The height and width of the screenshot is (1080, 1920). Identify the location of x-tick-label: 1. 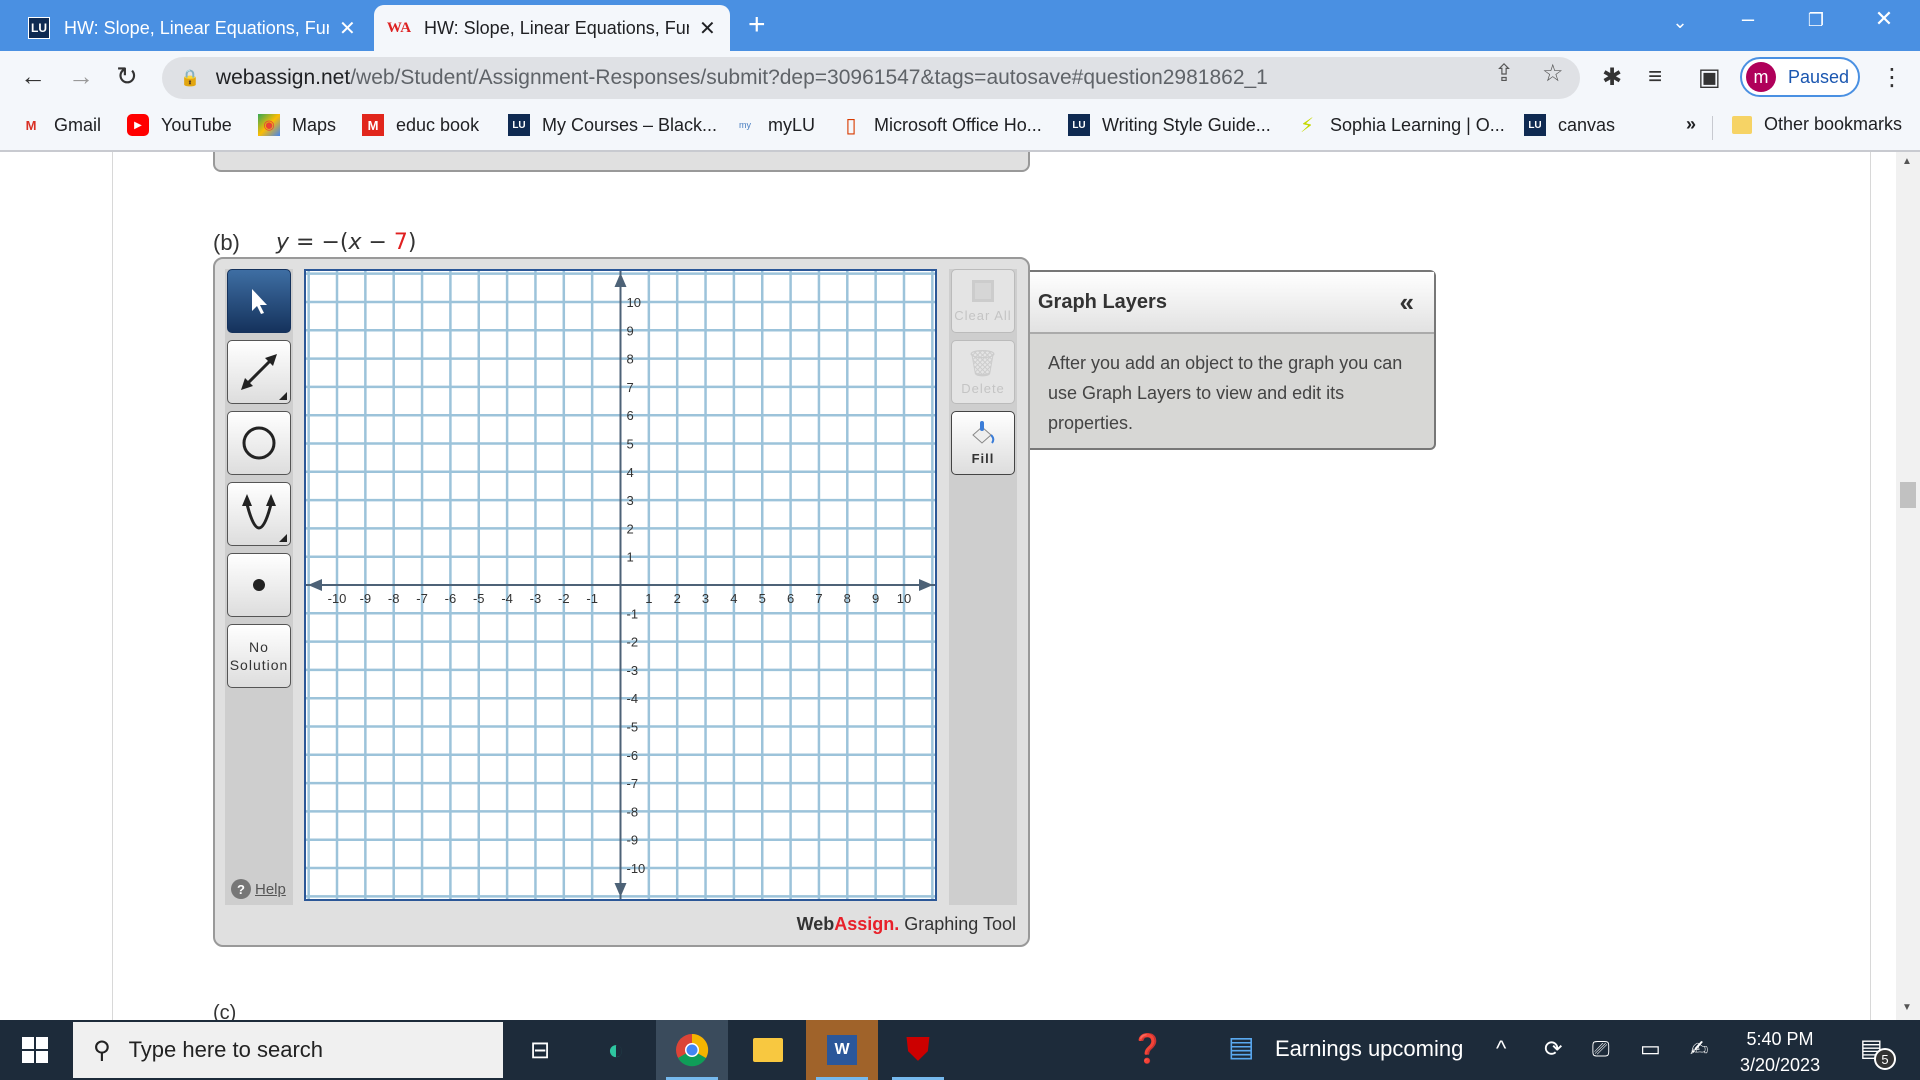
(648, 598).